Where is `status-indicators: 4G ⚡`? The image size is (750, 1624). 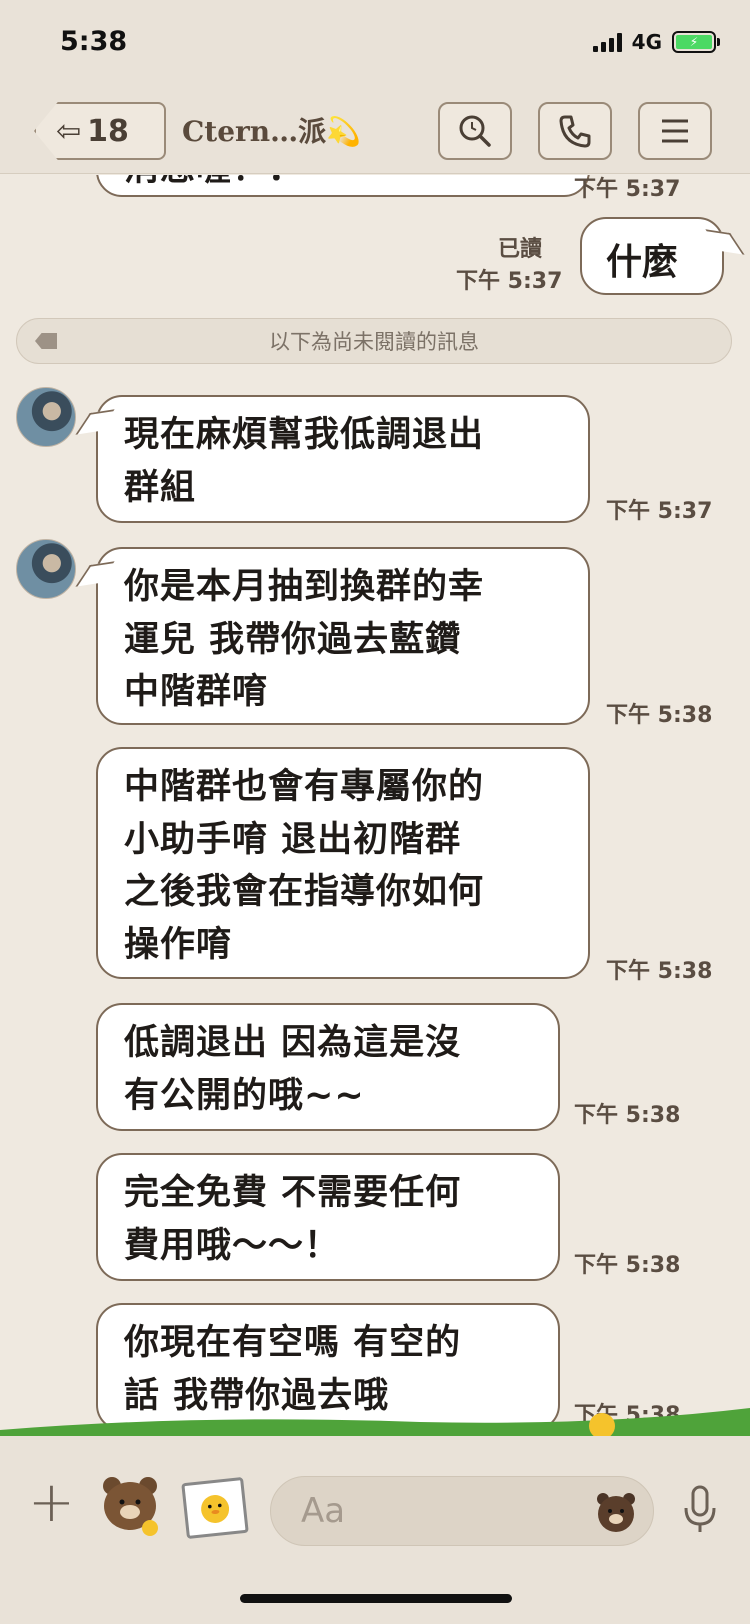
status-indicators: 4G ⚡ is located at coordinates (656, 42).